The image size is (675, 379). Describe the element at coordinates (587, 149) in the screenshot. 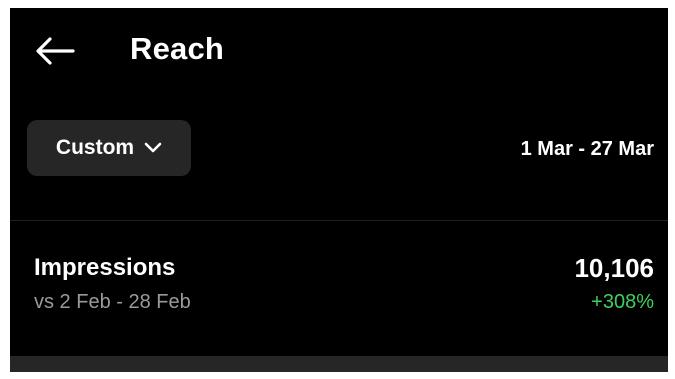

I see `date-range: 1 Mar - 27 Mar` at that location.